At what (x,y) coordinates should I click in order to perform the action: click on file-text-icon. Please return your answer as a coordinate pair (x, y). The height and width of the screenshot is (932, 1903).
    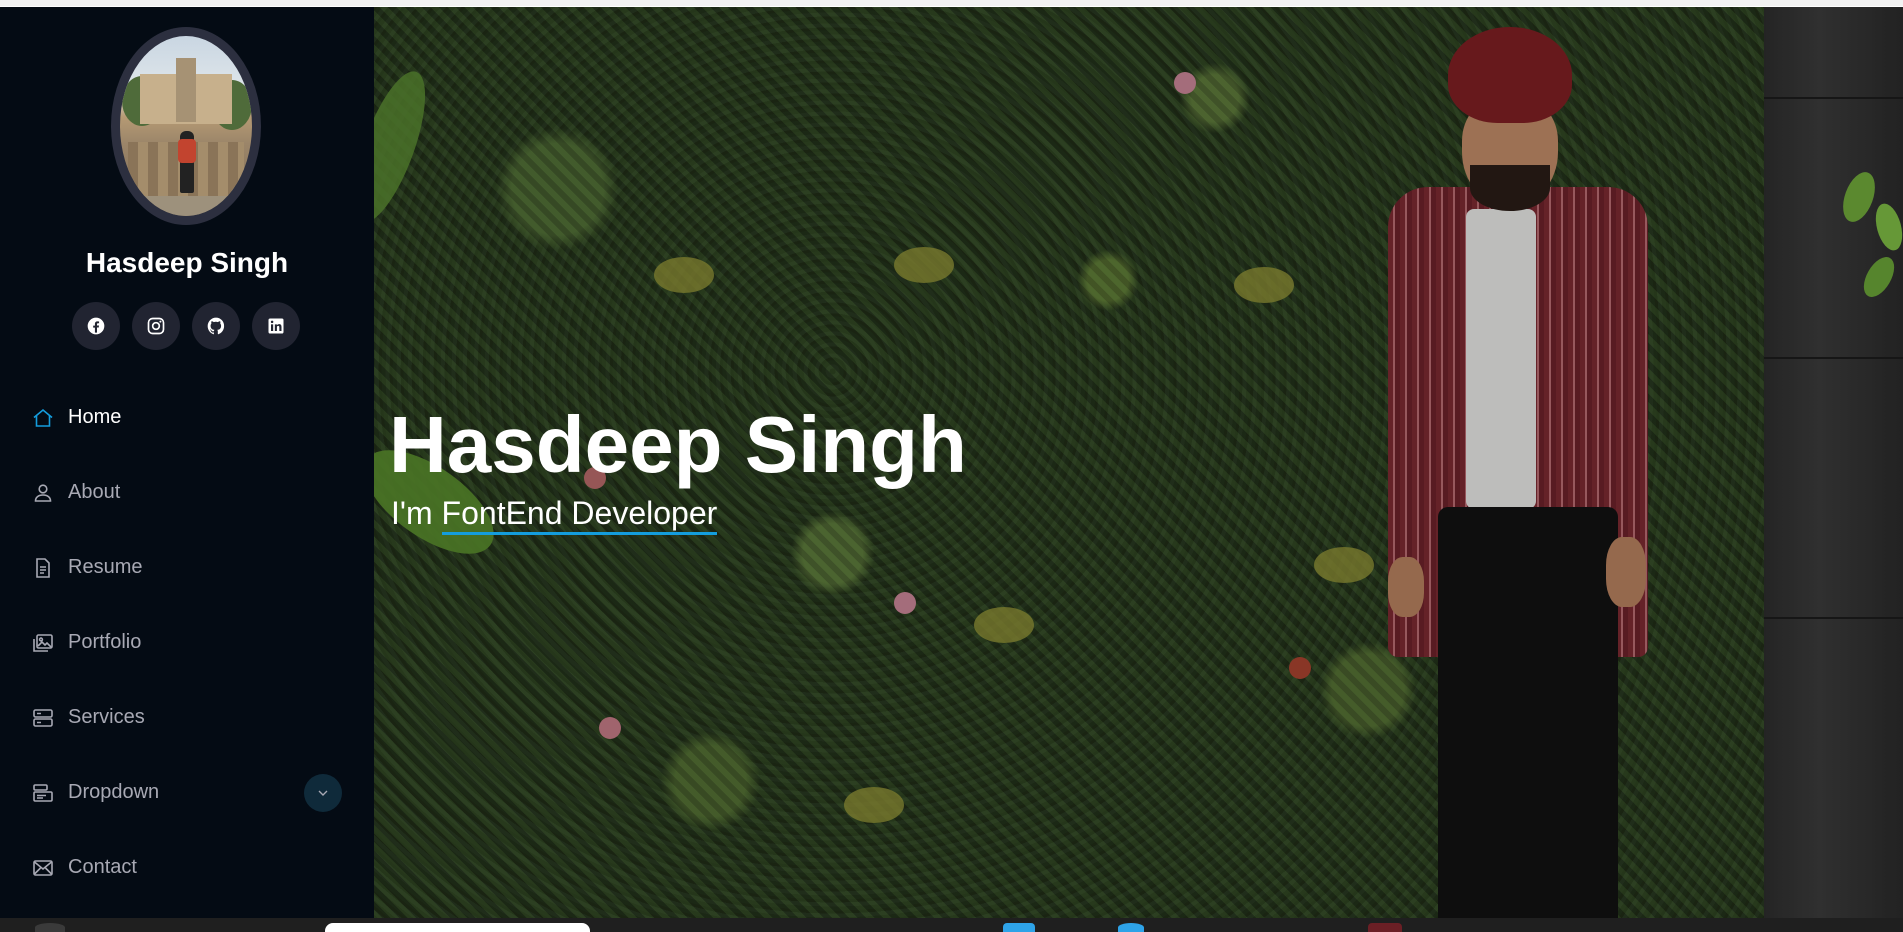
    Looking at the image, I should click on (43, 568).